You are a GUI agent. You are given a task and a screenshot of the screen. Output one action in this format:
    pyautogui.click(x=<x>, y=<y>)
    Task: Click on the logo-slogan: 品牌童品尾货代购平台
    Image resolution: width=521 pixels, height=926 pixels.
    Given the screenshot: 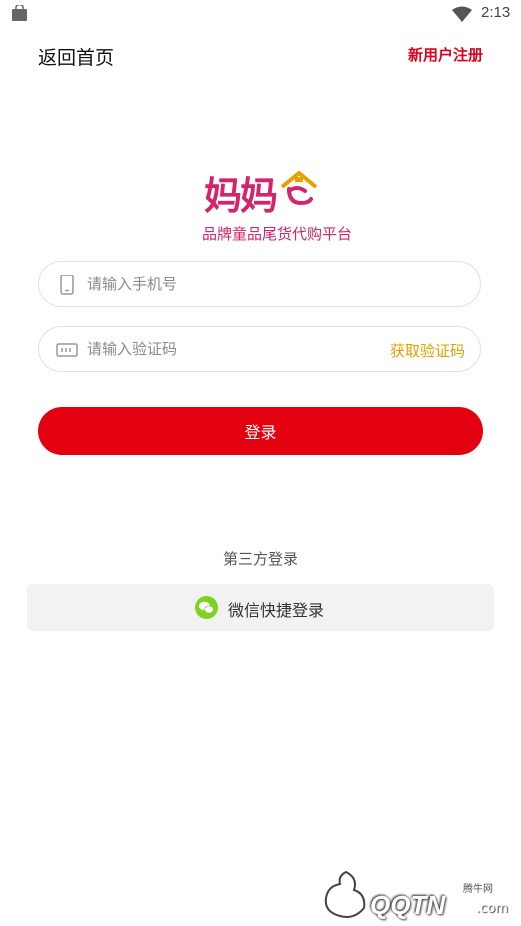 What is the action you would take?
    pyautogui.click(x=277, y=234)
    